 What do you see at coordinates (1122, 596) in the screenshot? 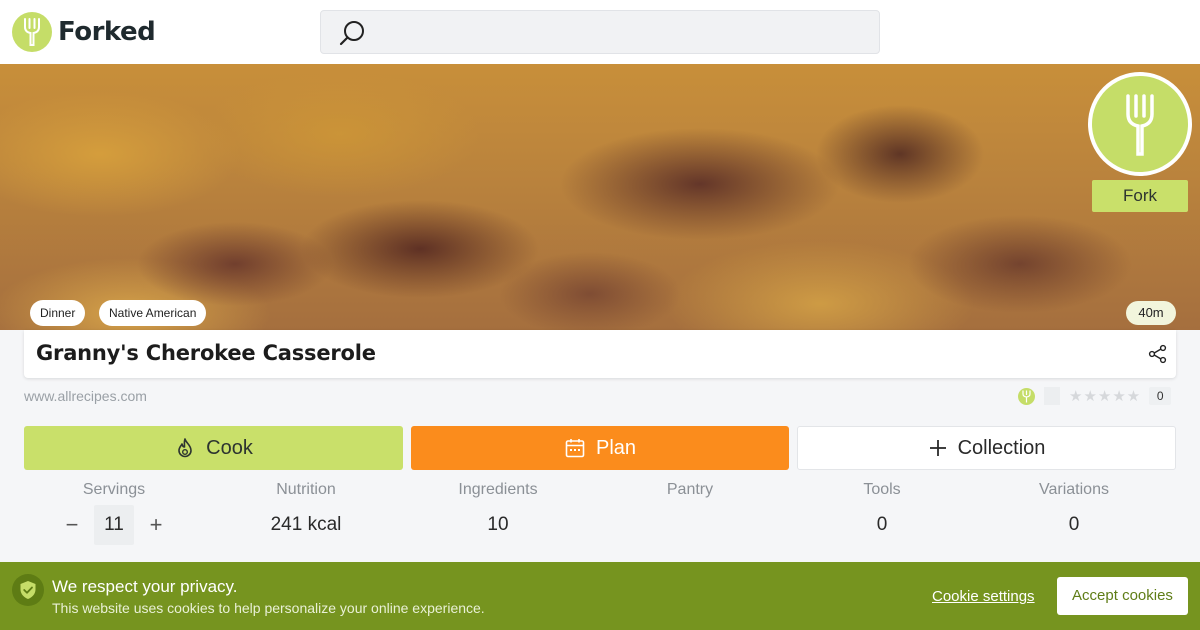
I see `accept-cookies-button: Accept cookies` at bounding box center [1122, 596].